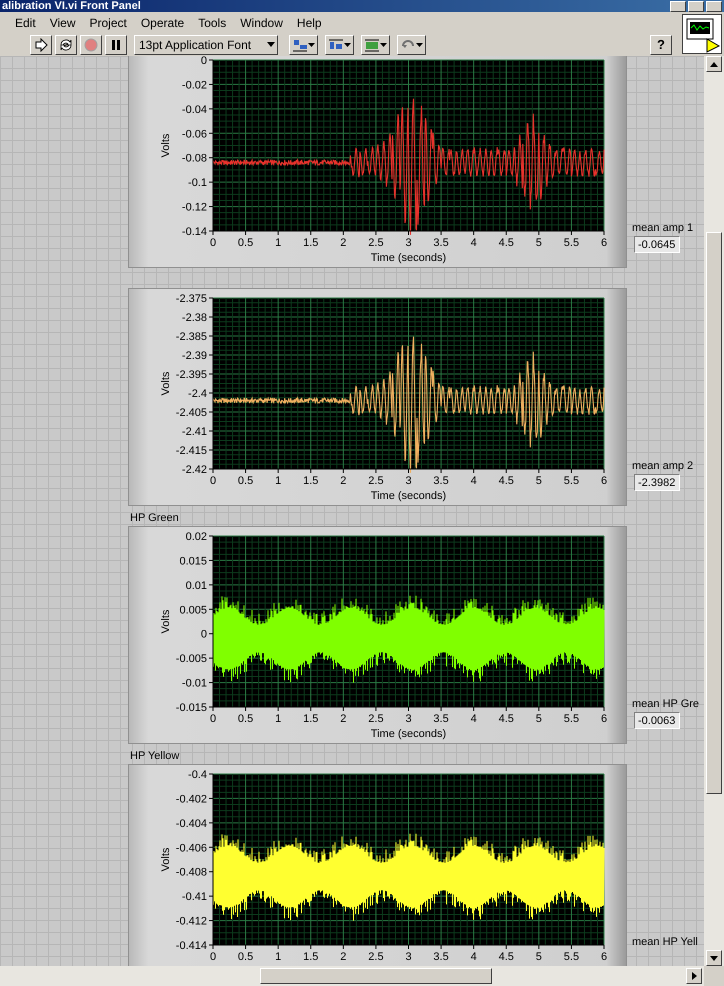 Image resolution: width=724 pixels, height=986 pixels. Describe the element at coordinates (191, 708) in the screenshot. I see `axis-tick-label: -0.015` at that location.